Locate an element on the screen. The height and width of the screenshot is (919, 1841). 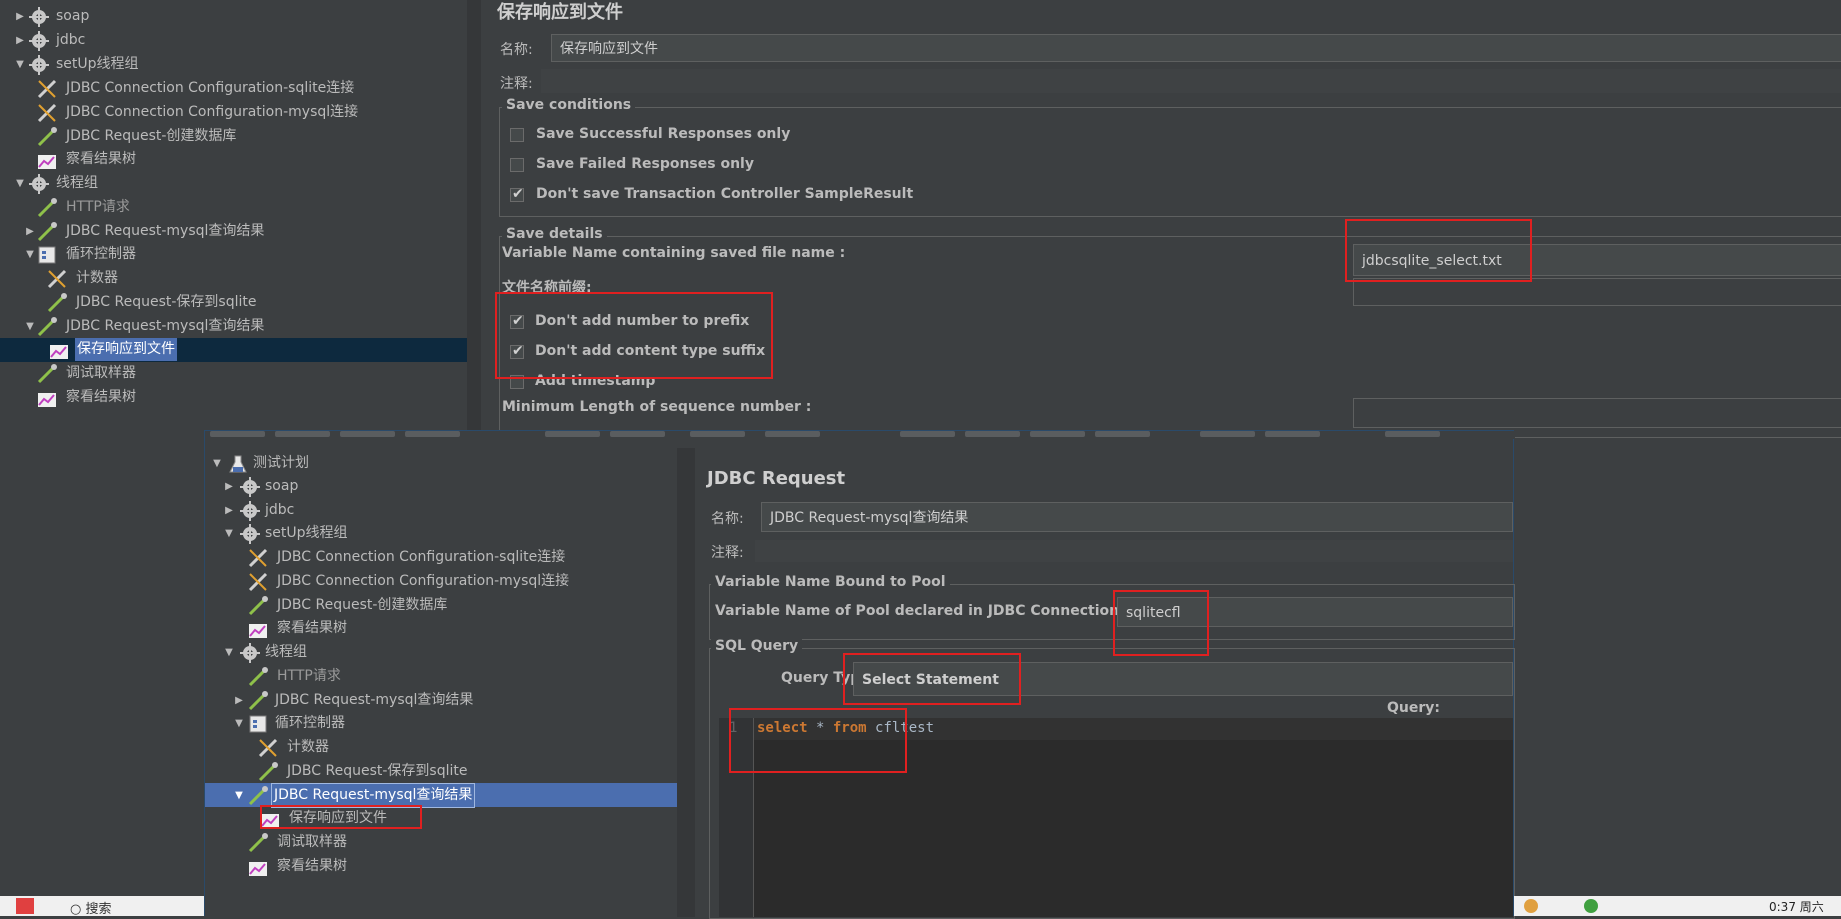
tree-item-label: 察看结果树 is located at coordinates (101, 159).